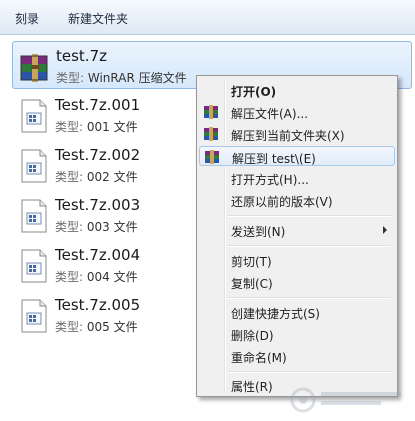  What do you see at coordinates (252, 387) in the screenshot?
I see `menu-item-label: 属性(R)` at bounding box center [252, 387].